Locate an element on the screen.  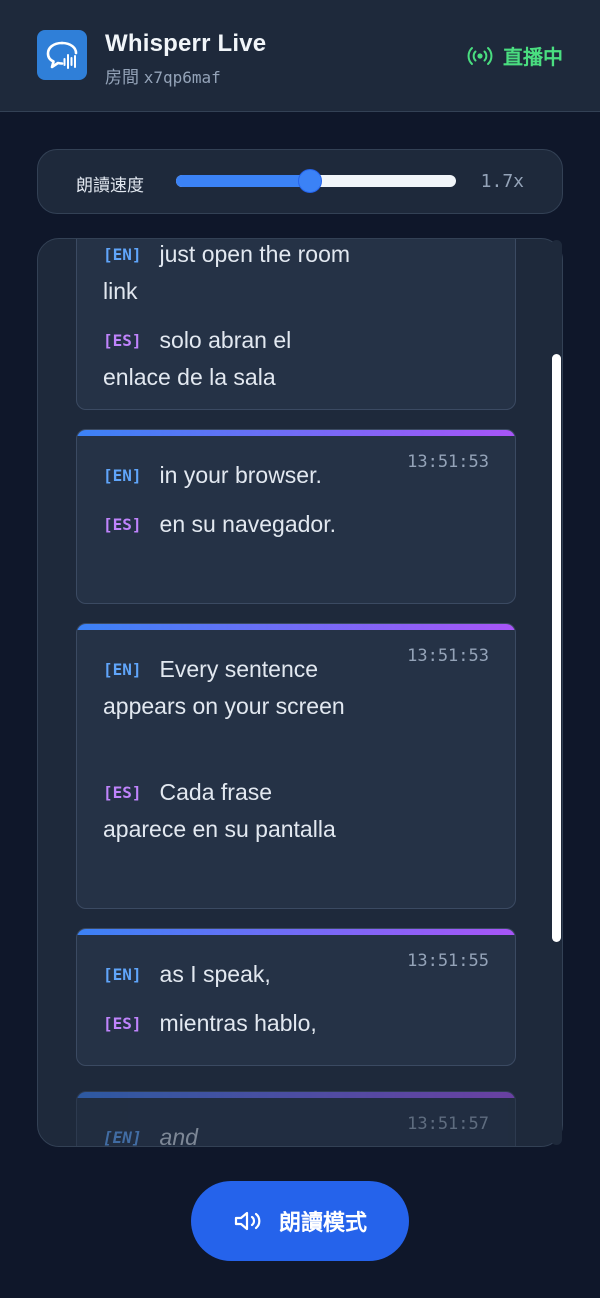
speed-slider is located at coordinates (316, 181).